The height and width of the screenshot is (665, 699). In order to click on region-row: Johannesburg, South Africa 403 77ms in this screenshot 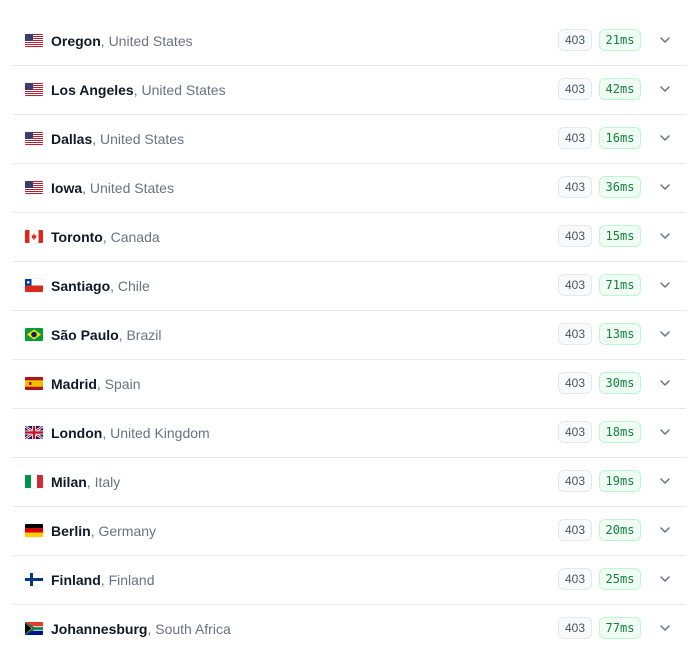, I will do `click(349, 629)`.